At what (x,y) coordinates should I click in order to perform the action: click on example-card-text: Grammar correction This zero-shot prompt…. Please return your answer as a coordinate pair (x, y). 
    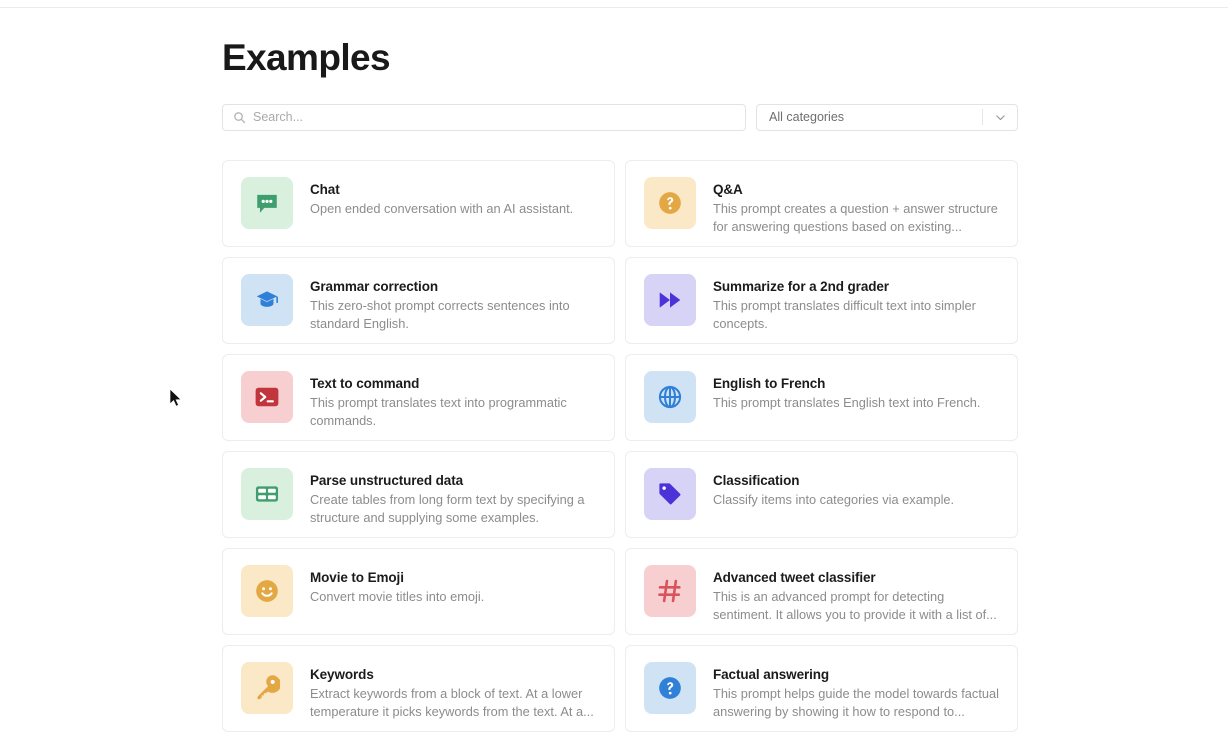
    Looking at the image, I should click on (453, 304).